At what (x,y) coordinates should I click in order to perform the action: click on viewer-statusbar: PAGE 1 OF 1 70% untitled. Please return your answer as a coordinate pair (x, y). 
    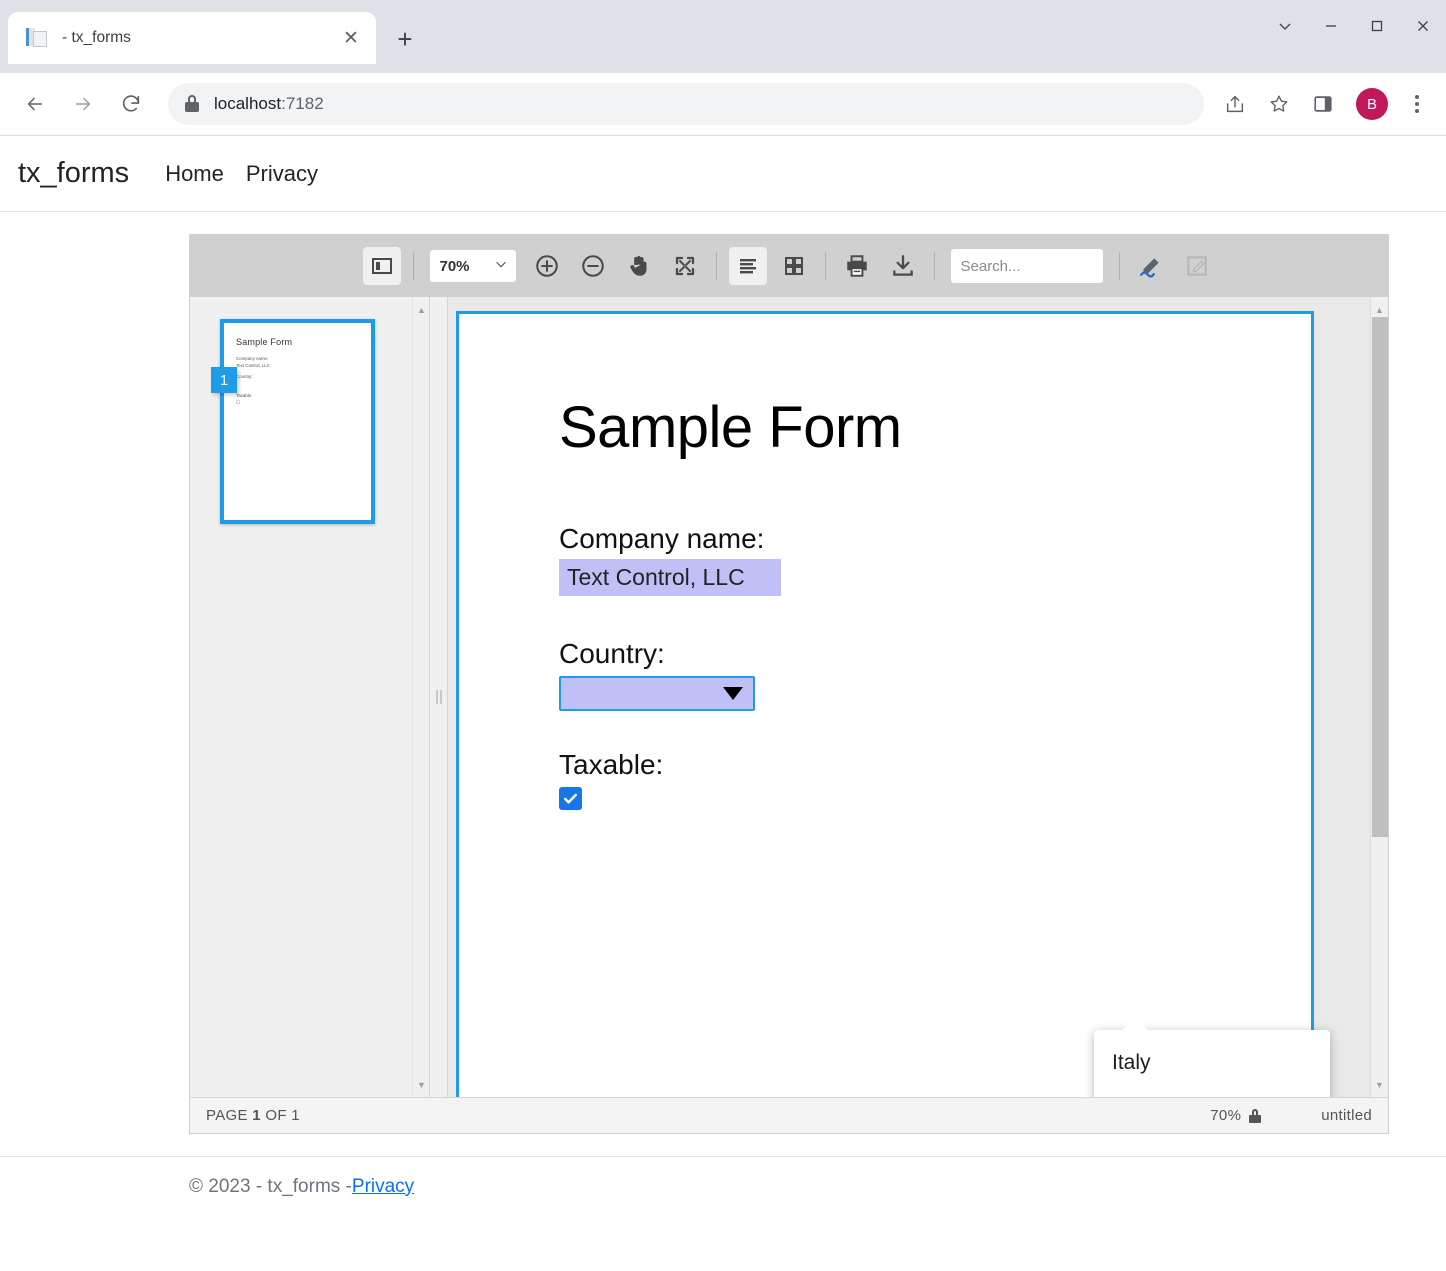
    Looking at the image, I should click on (789, 1115).